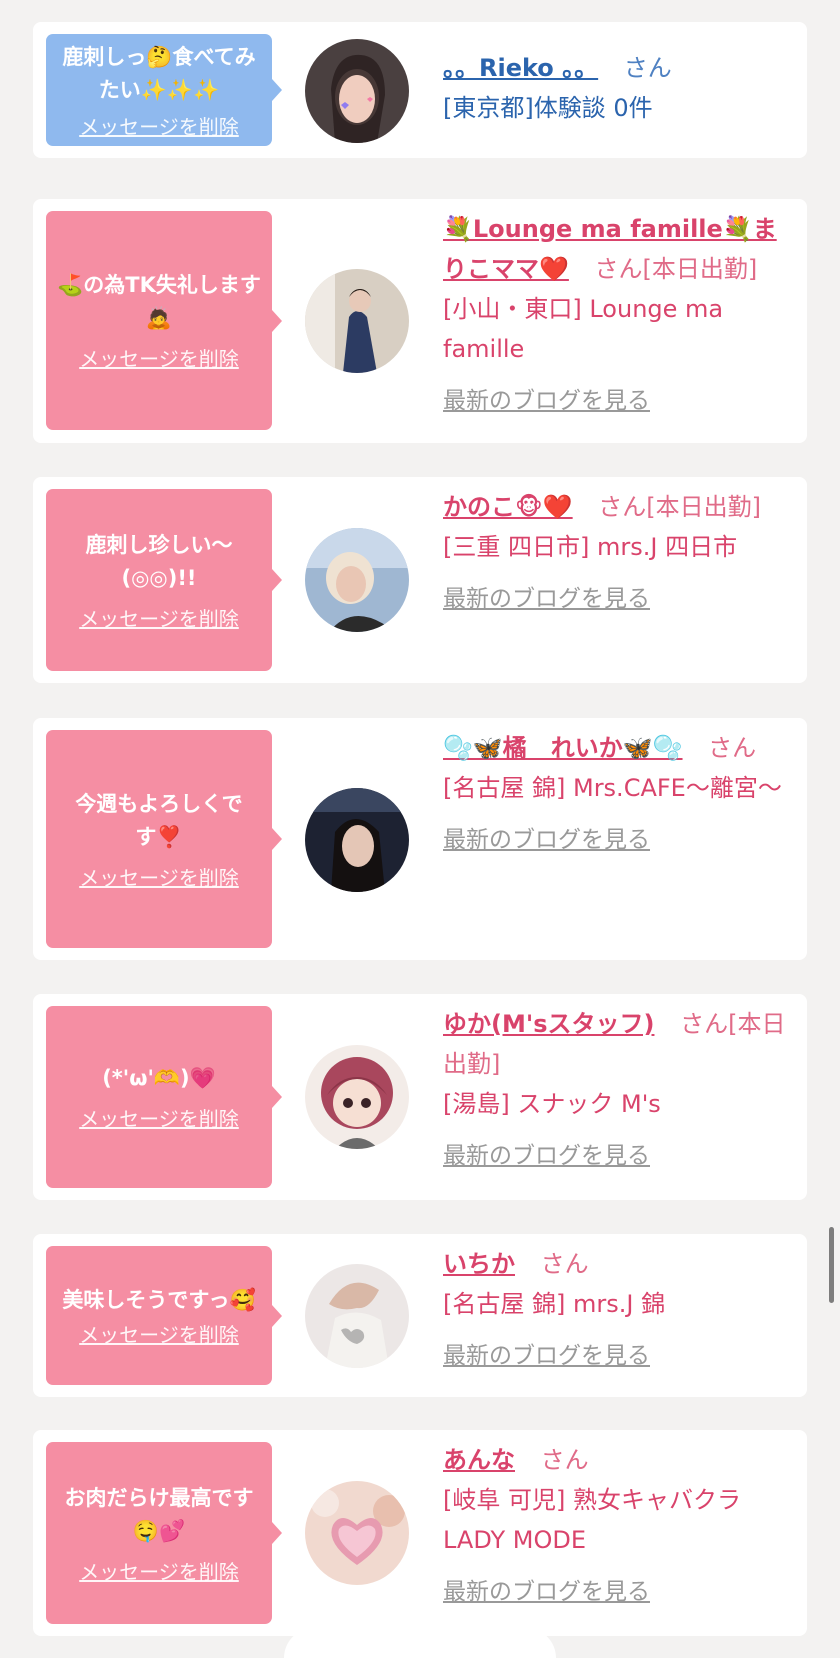  I want to click on message-text: (*'ω'🫶)💗, so click(159, 1078).